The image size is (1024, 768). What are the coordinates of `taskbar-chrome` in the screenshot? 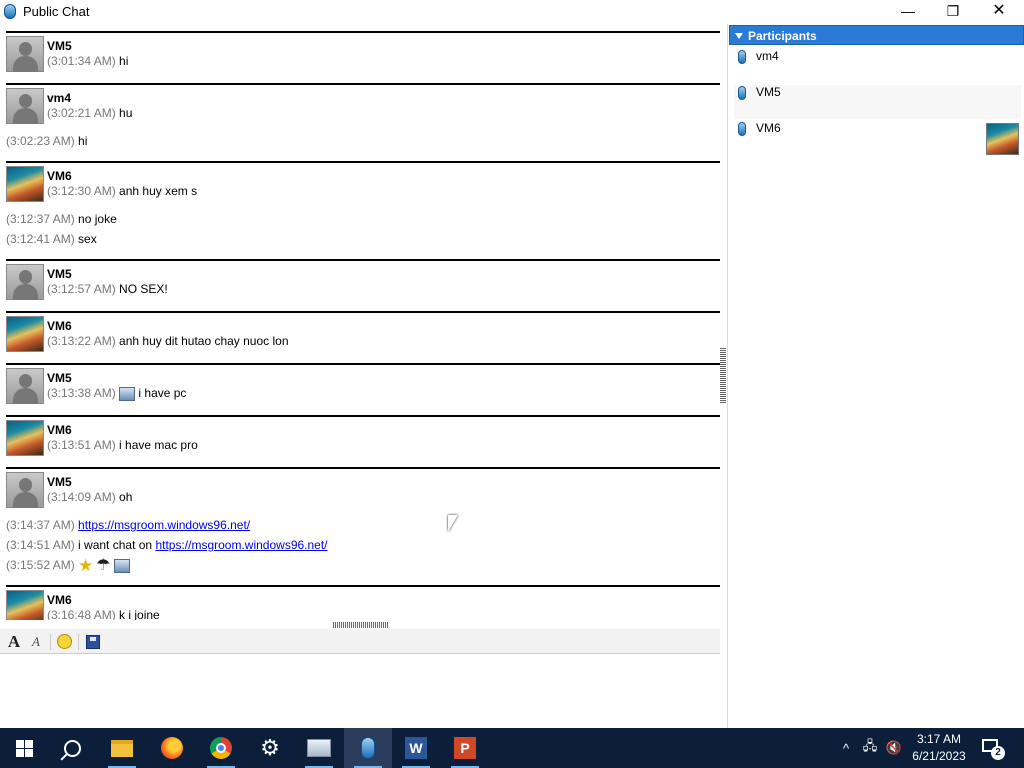 It's located at (221, 748).